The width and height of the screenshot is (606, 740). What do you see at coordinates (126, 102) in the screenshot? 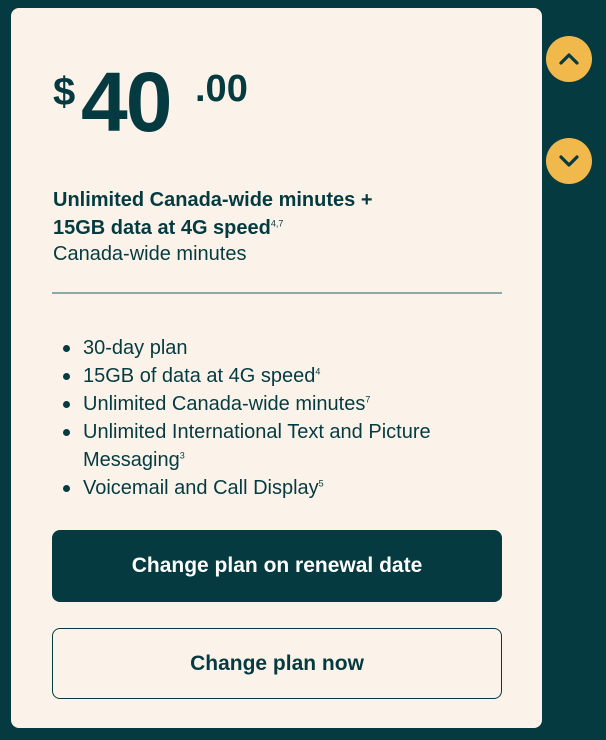
I see `price-dollars: 40` at bounding box center [126, 102].